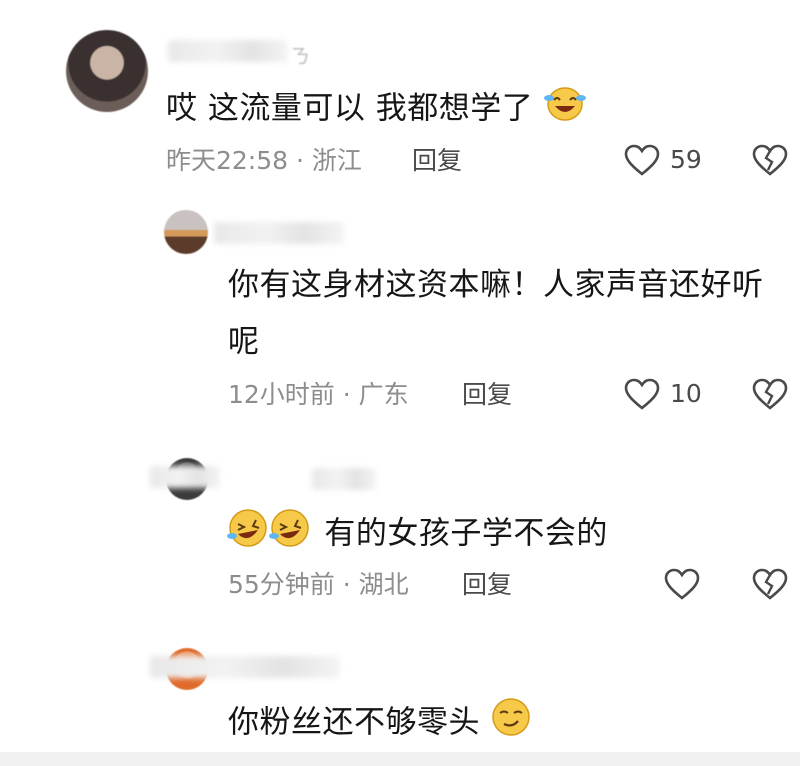 The height and width of the screenshot is (766, 800). Describe the element at coordinates (400, 759) in the screenshot. I see `bottom-divider` at that location.